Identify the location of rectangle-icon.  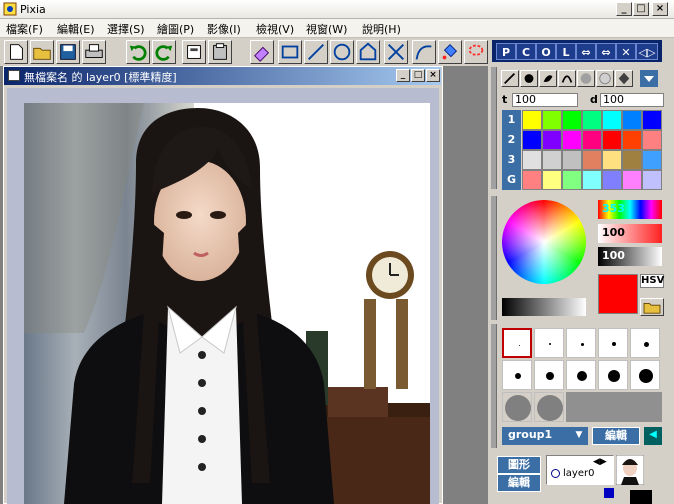
(290, 52).